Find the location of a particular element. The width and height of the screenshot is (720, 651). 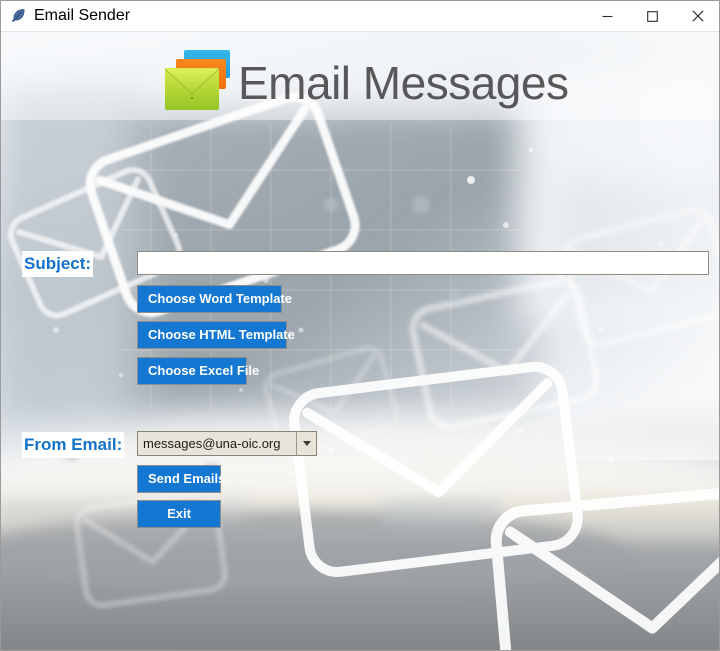

app-header: Email Messages is located at coordinates (365, 81).